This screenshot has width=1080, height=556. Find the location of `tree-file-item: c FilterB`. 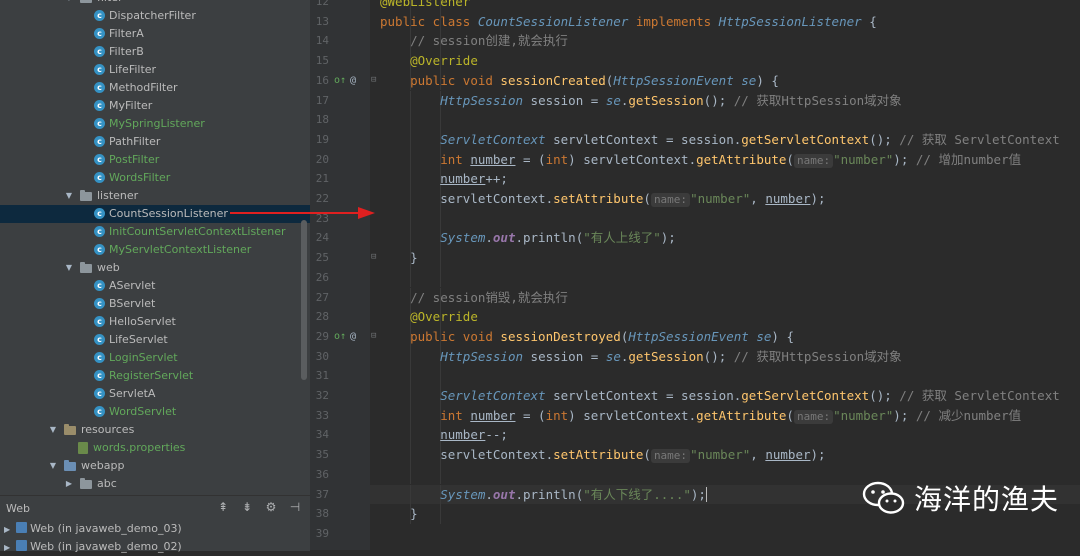

tree-file-item: c FilterB is located at coordinates (155, 52).